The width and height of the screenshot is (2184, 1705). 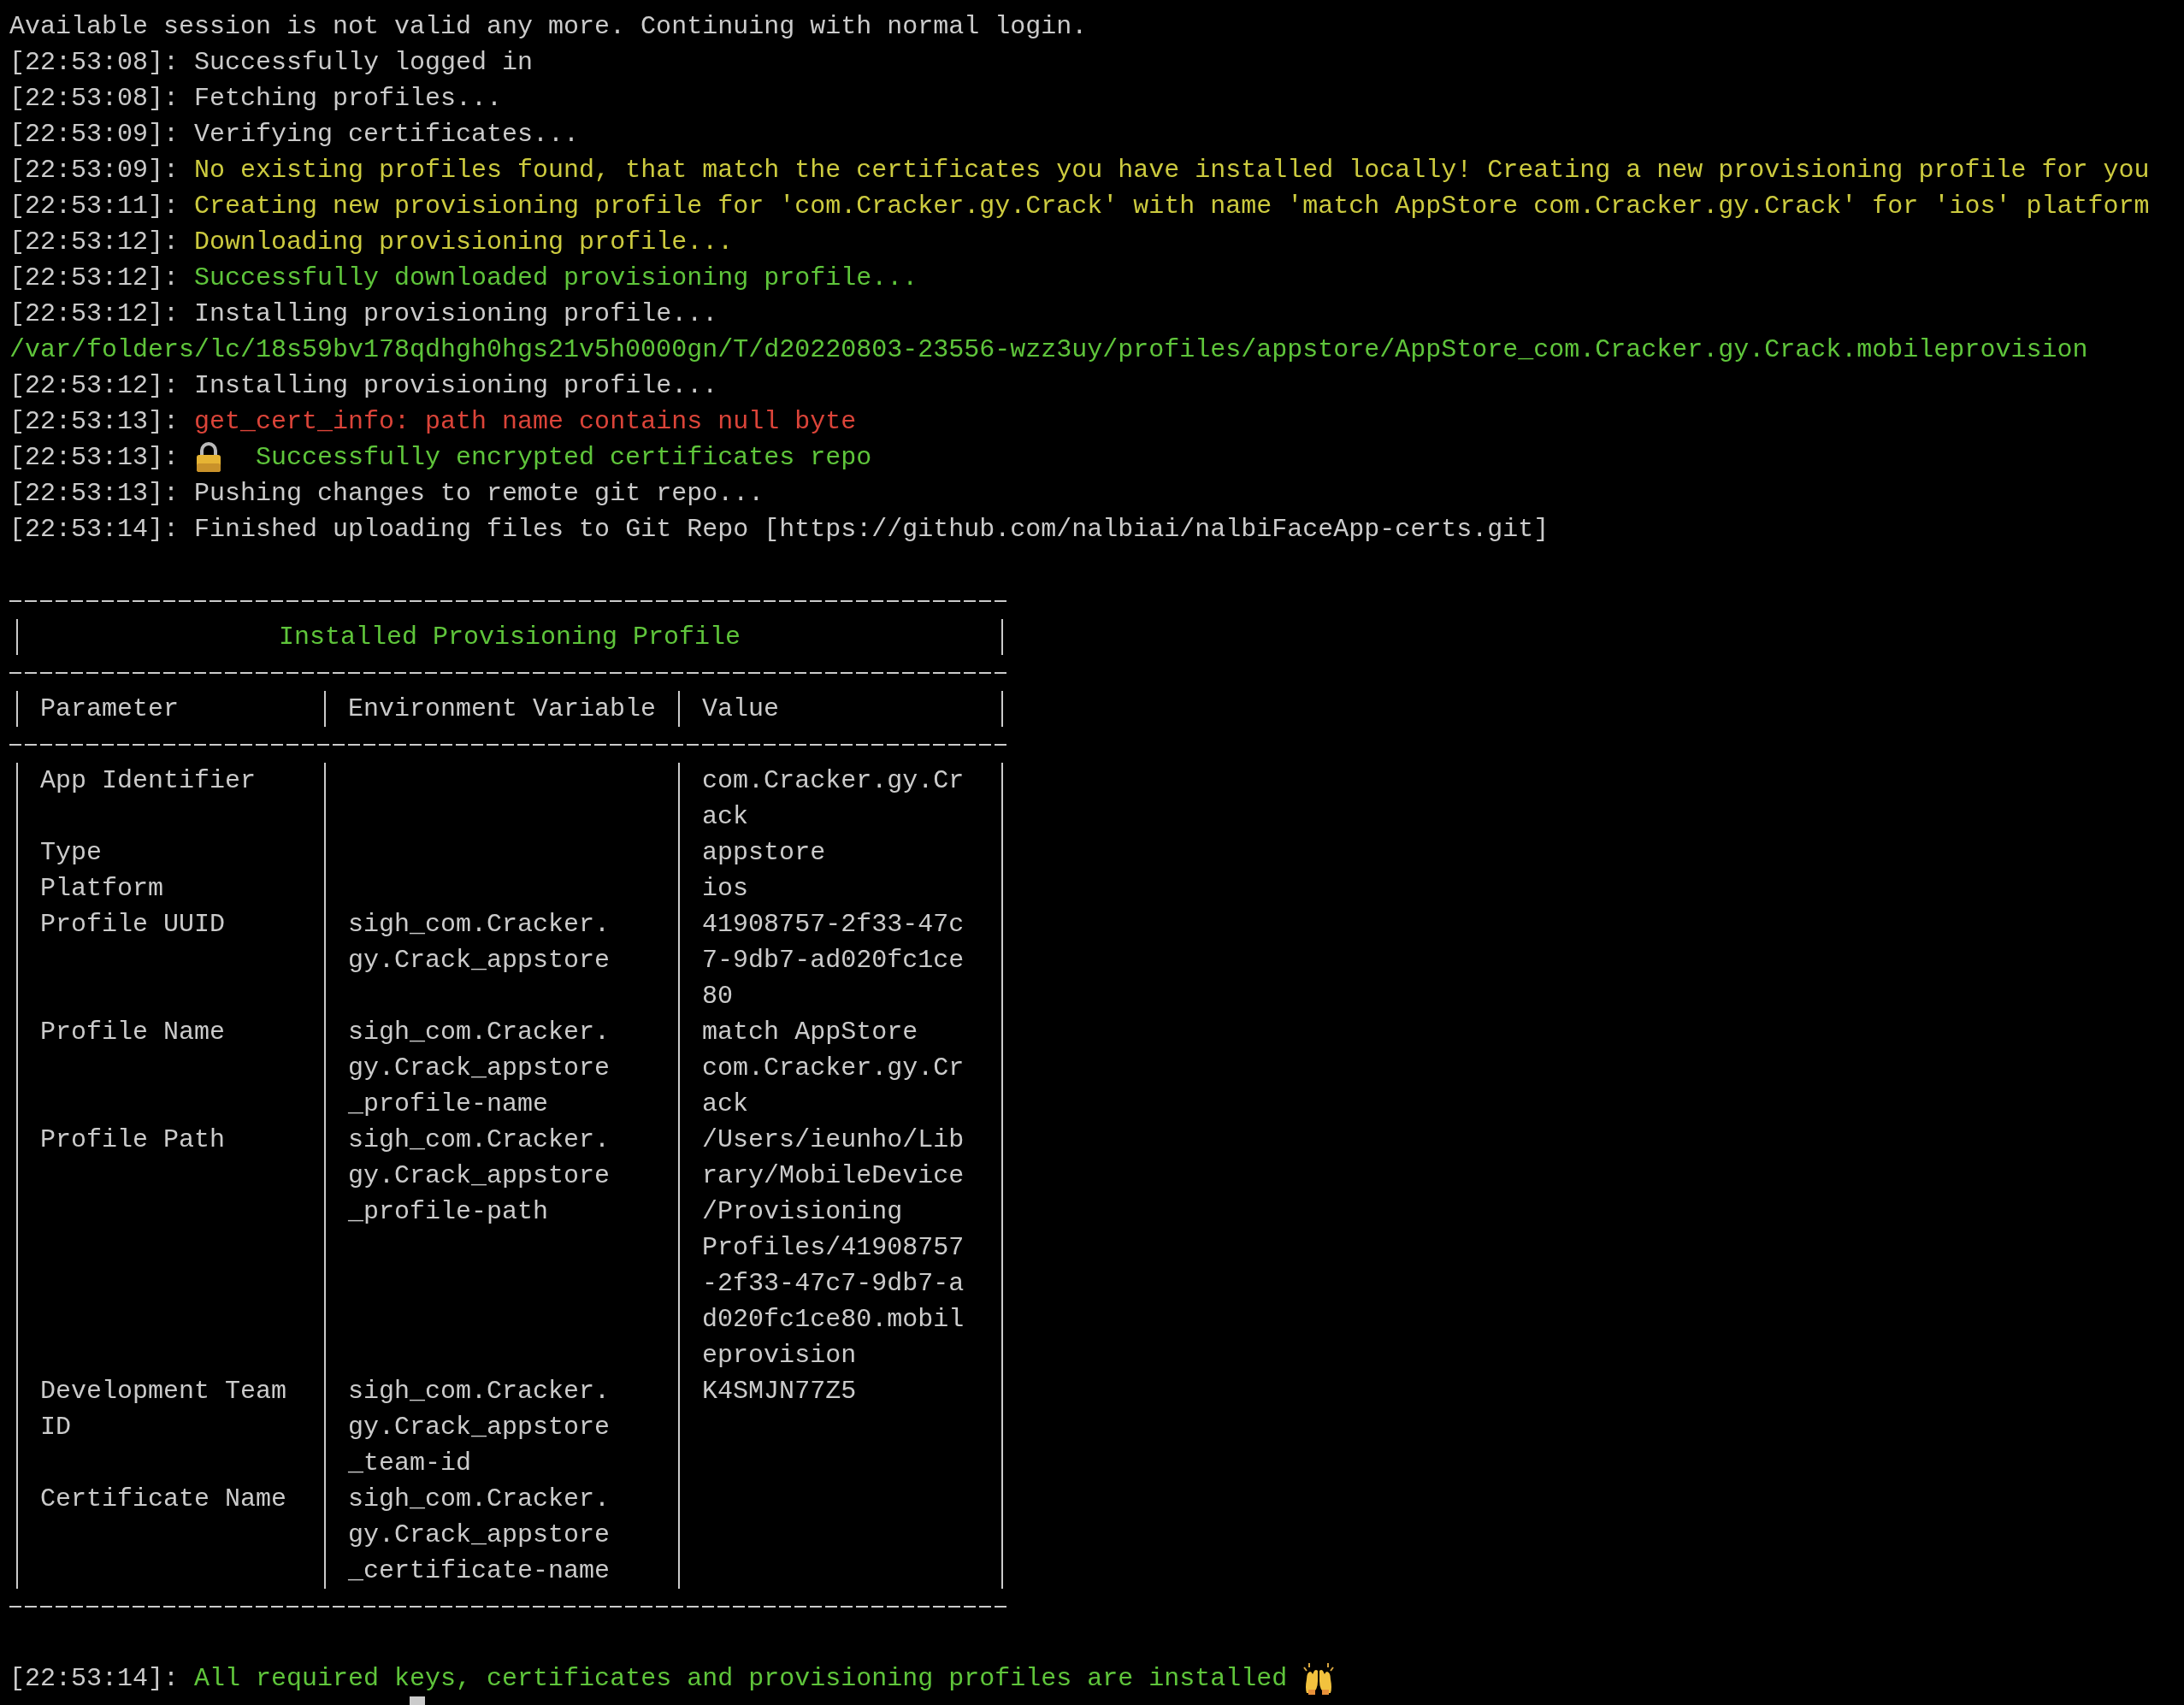 What do you see at coordinates (564, 457) in the screenshot?
I see `log-message: Successfully encrypted certificates repo` at bounding box center [564, 457].